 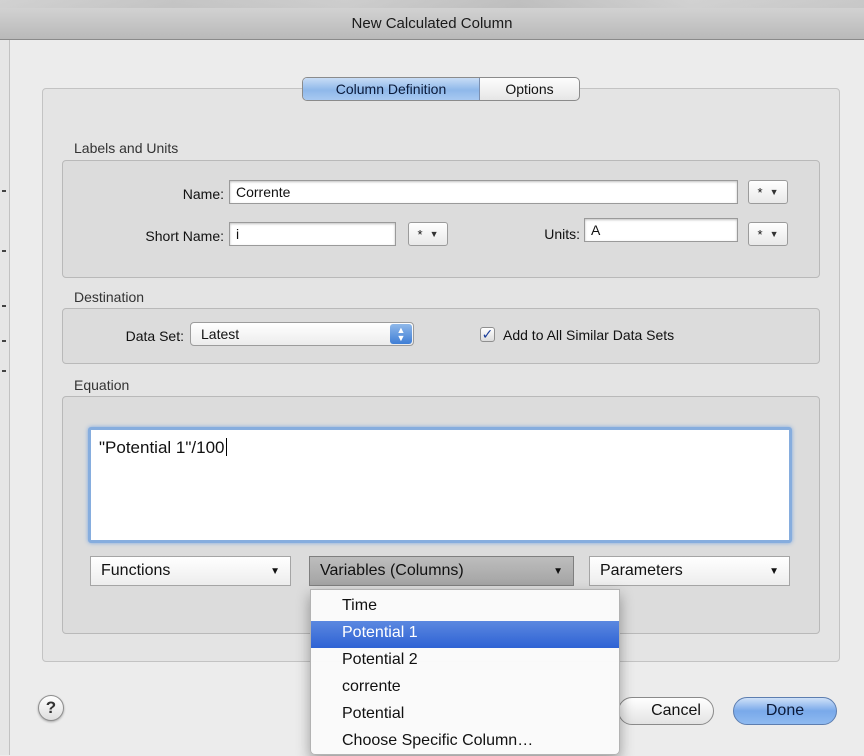 I want to click on background-window-edge, so click(x=5, y=397).